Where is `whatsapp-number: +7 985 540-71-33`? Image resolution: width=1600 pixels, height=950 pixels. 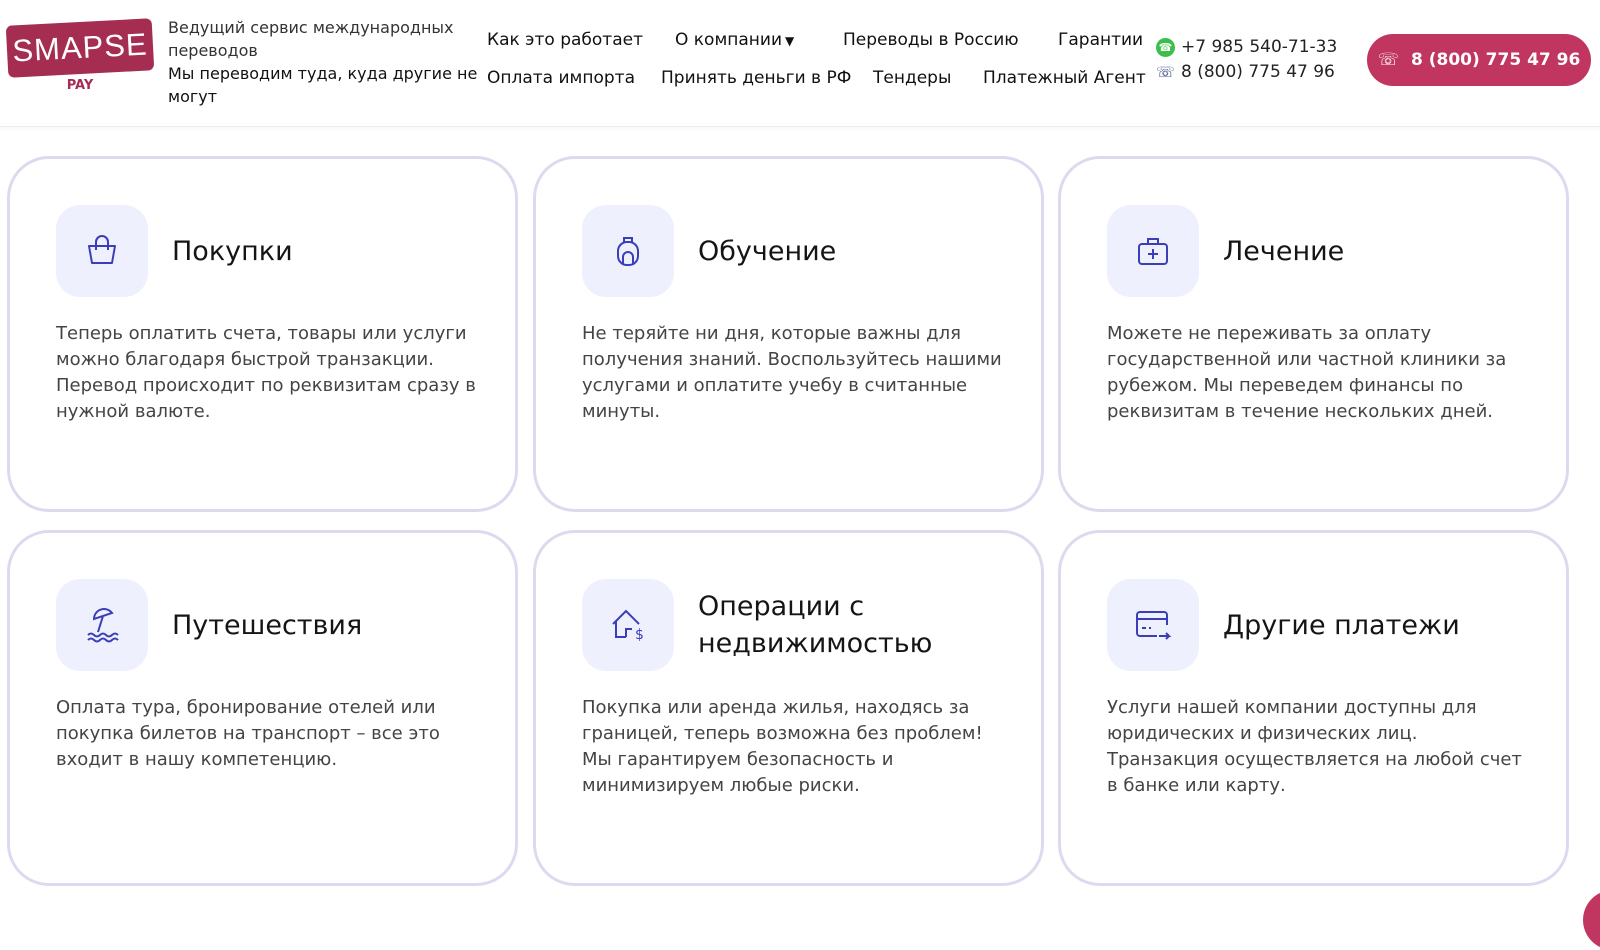
whatsapp-number: +7 985 540-71-33 is located at coordinates (1259, 47).